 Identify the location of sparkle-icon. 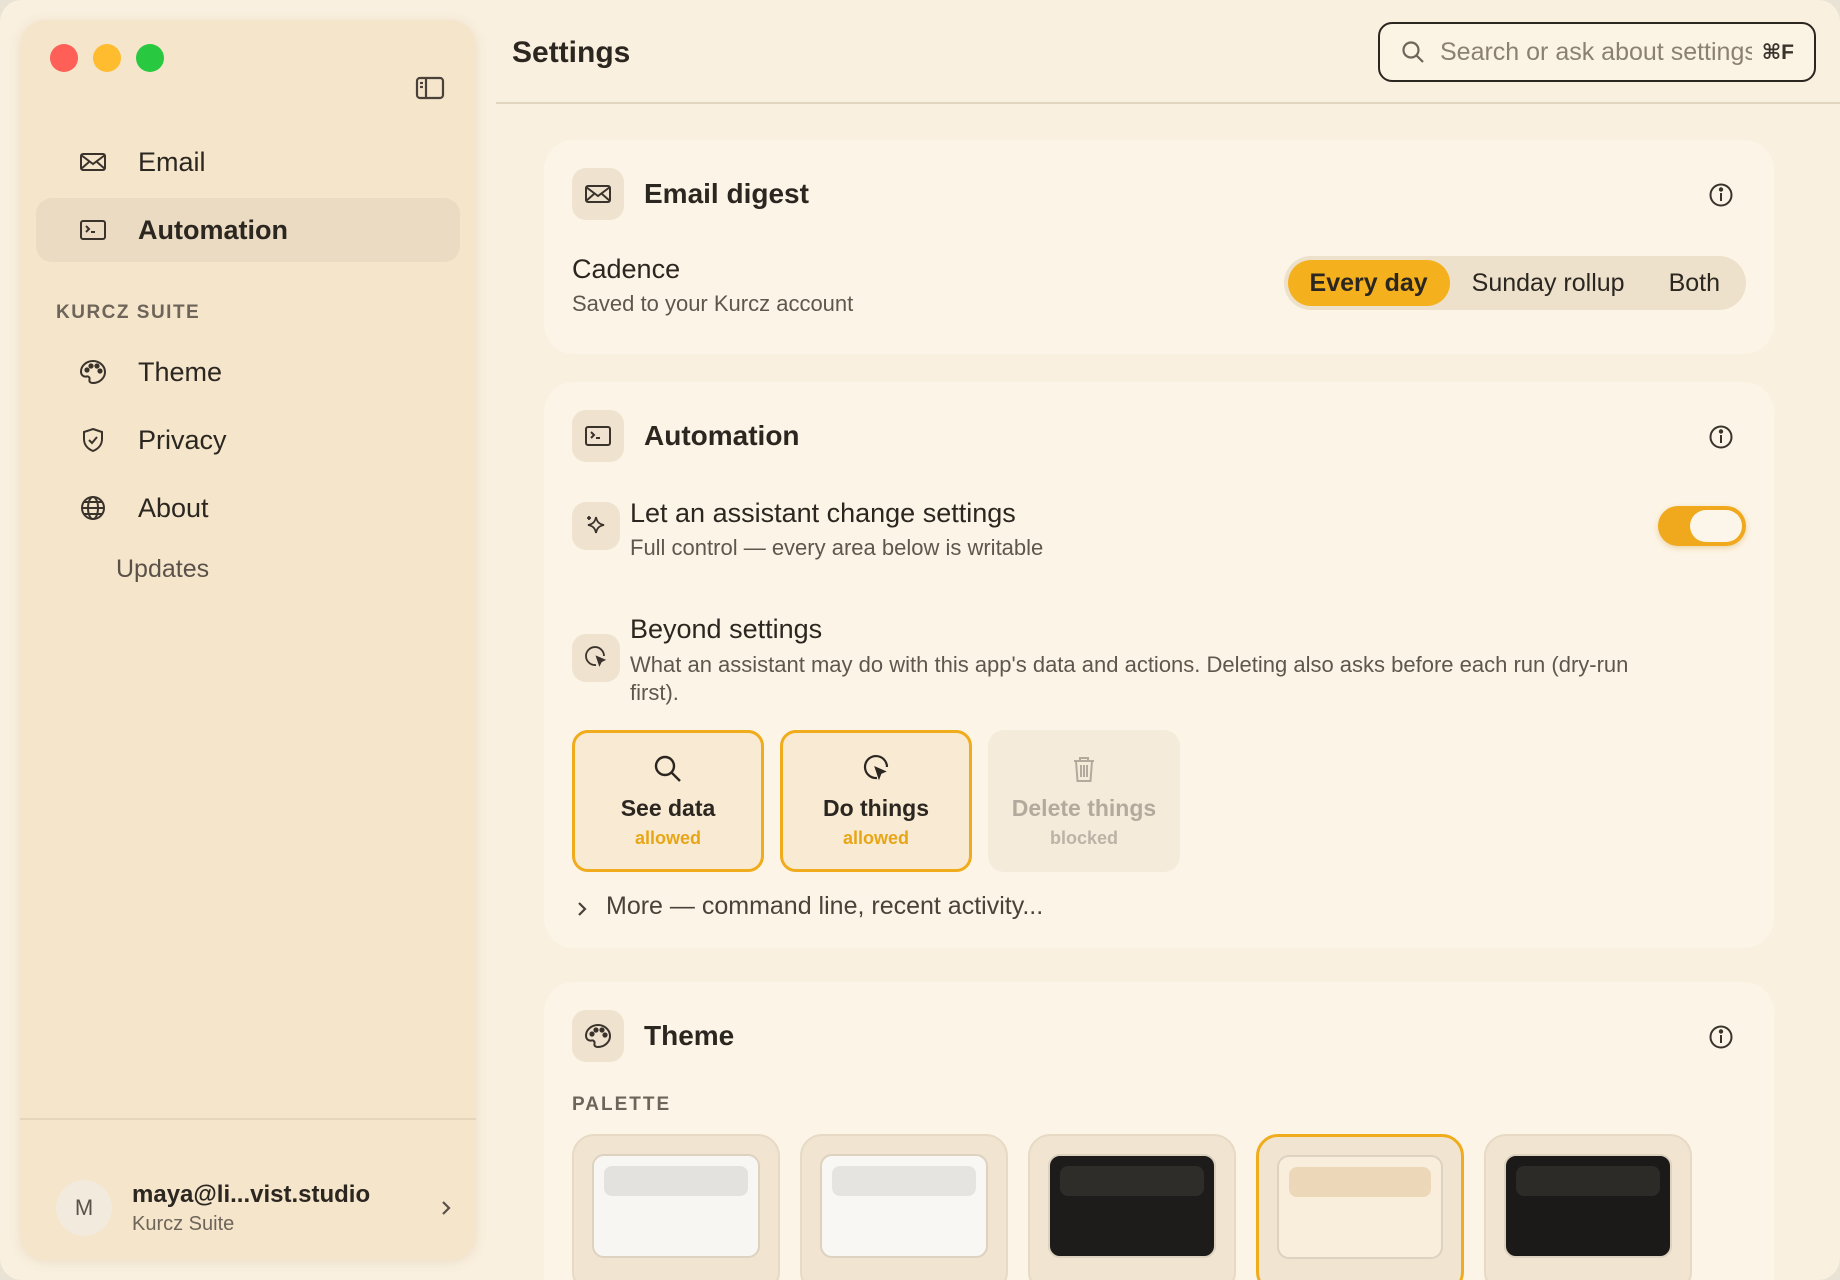
(596, 526).